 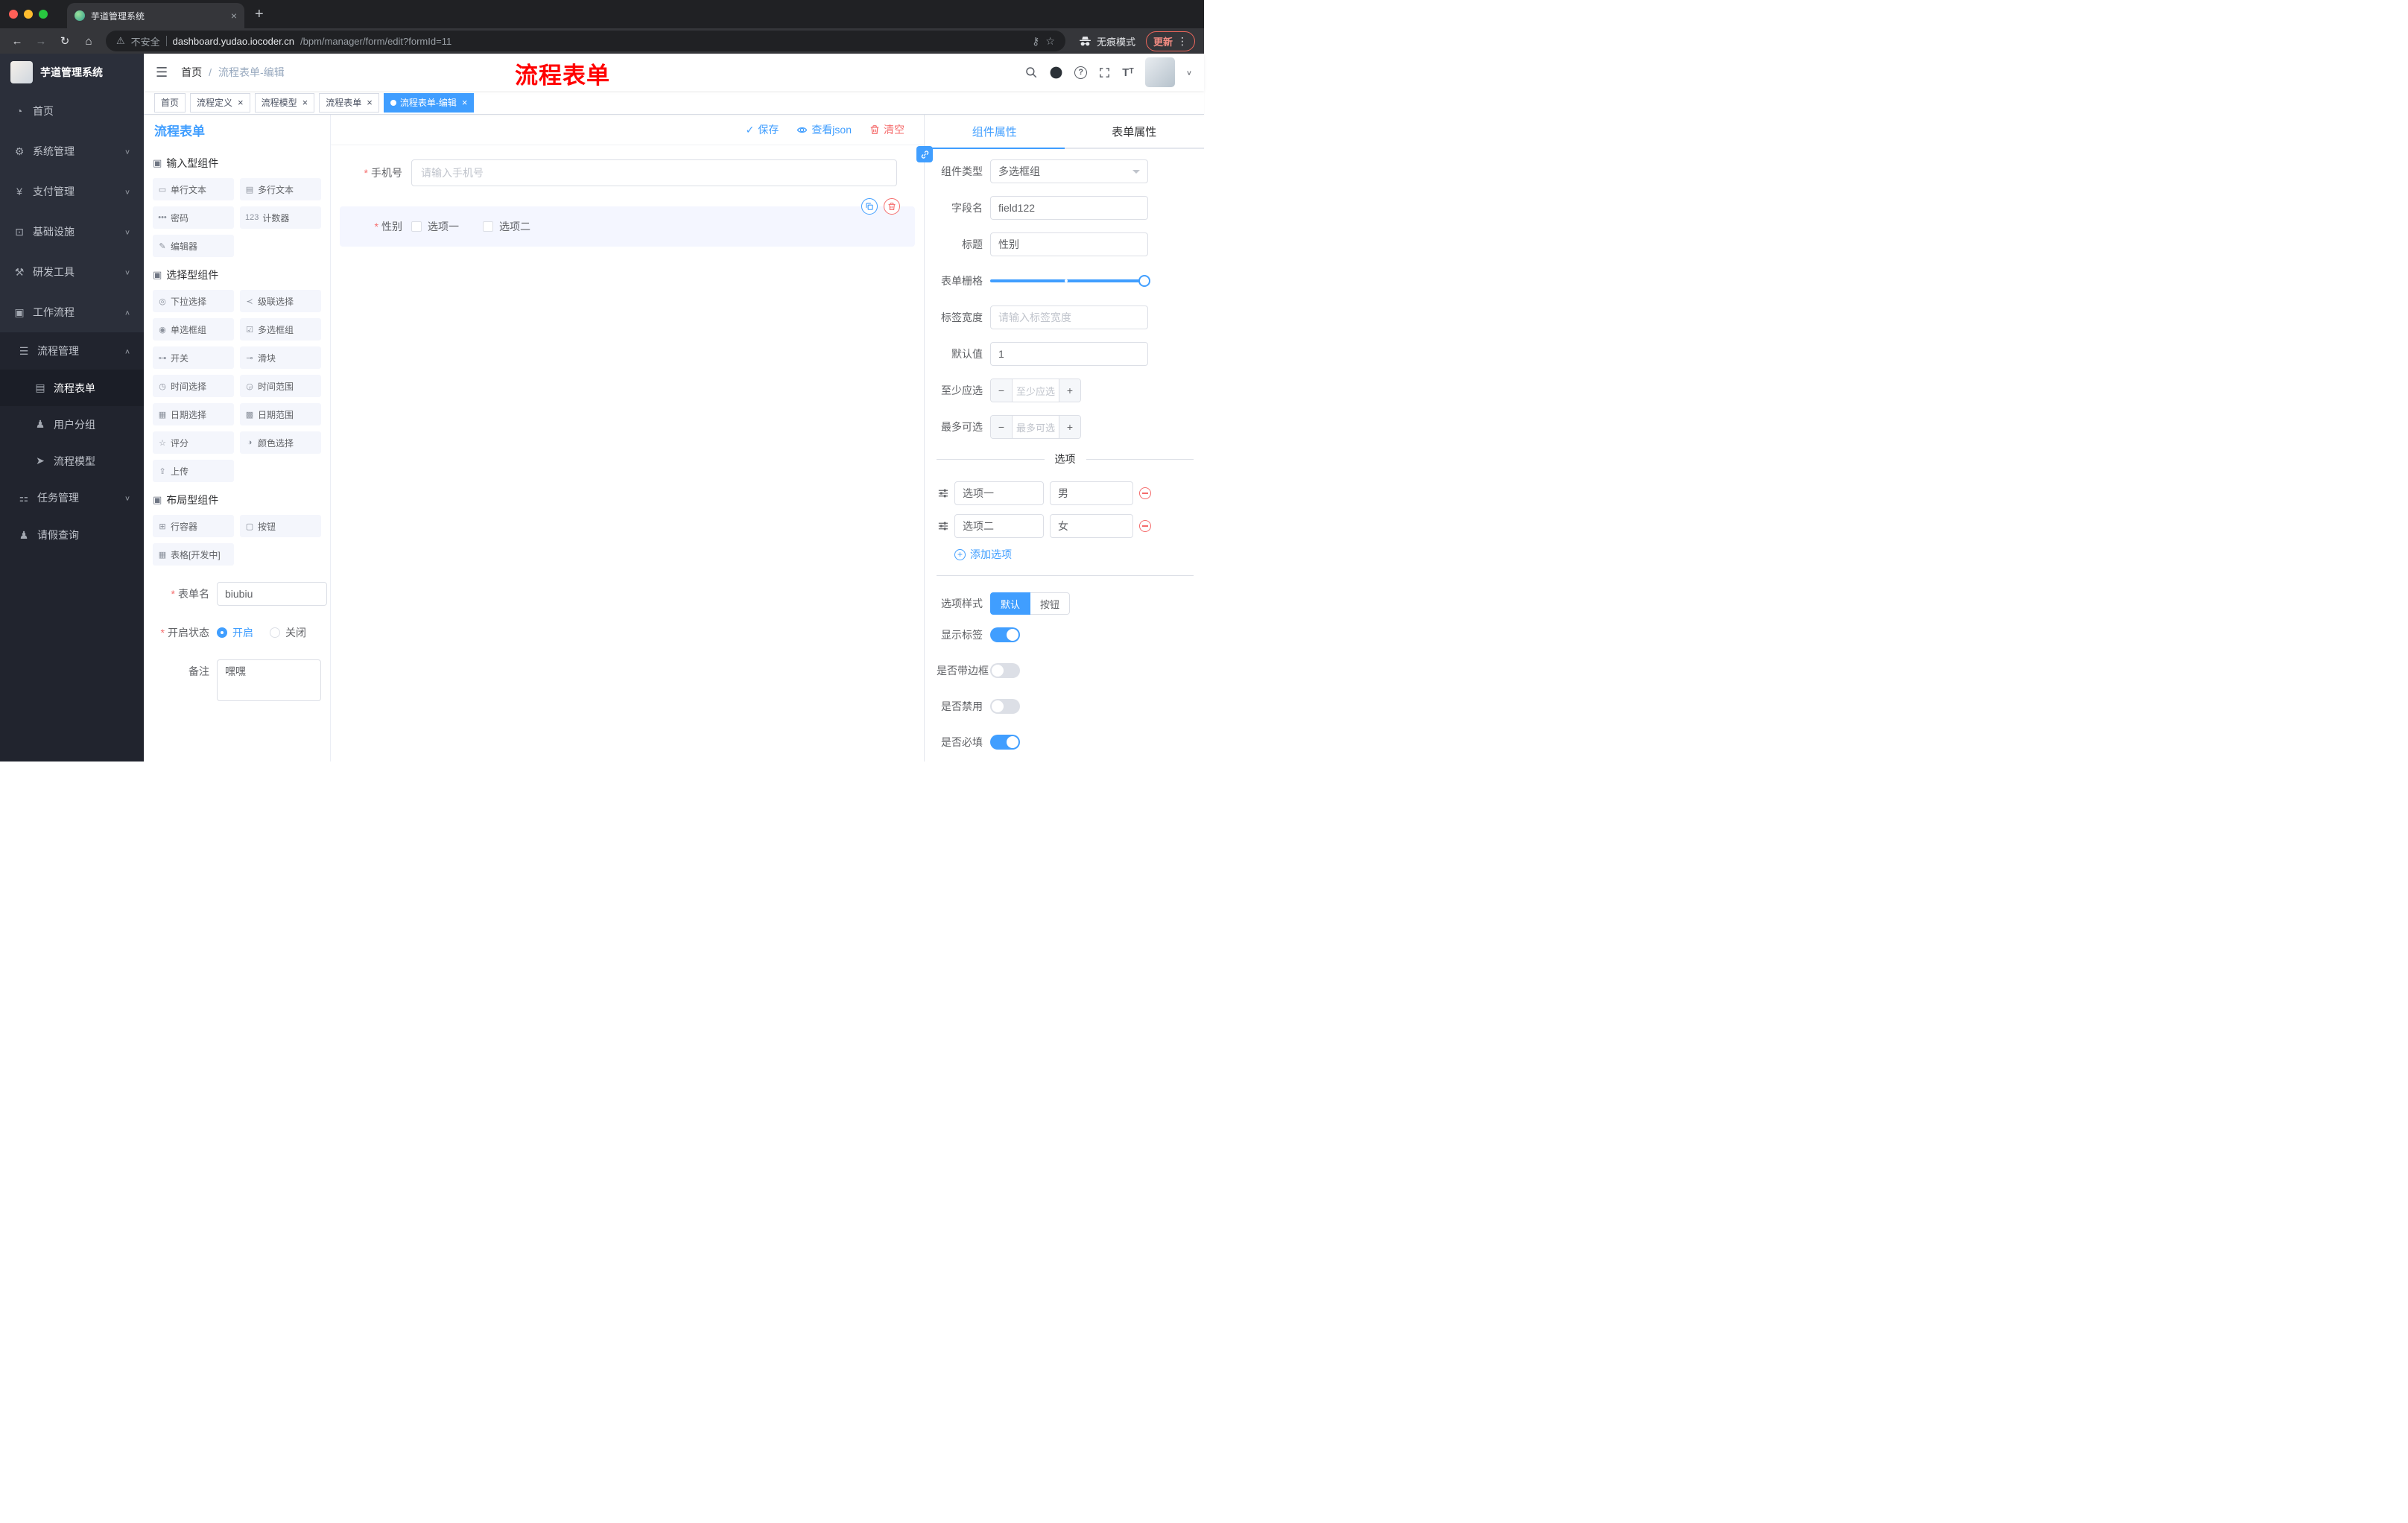 What do you see at coordinates (1128, 72) in the screenshot?
I see `font-size-icon: Tᵀ` at bounding box center [1128, 72].